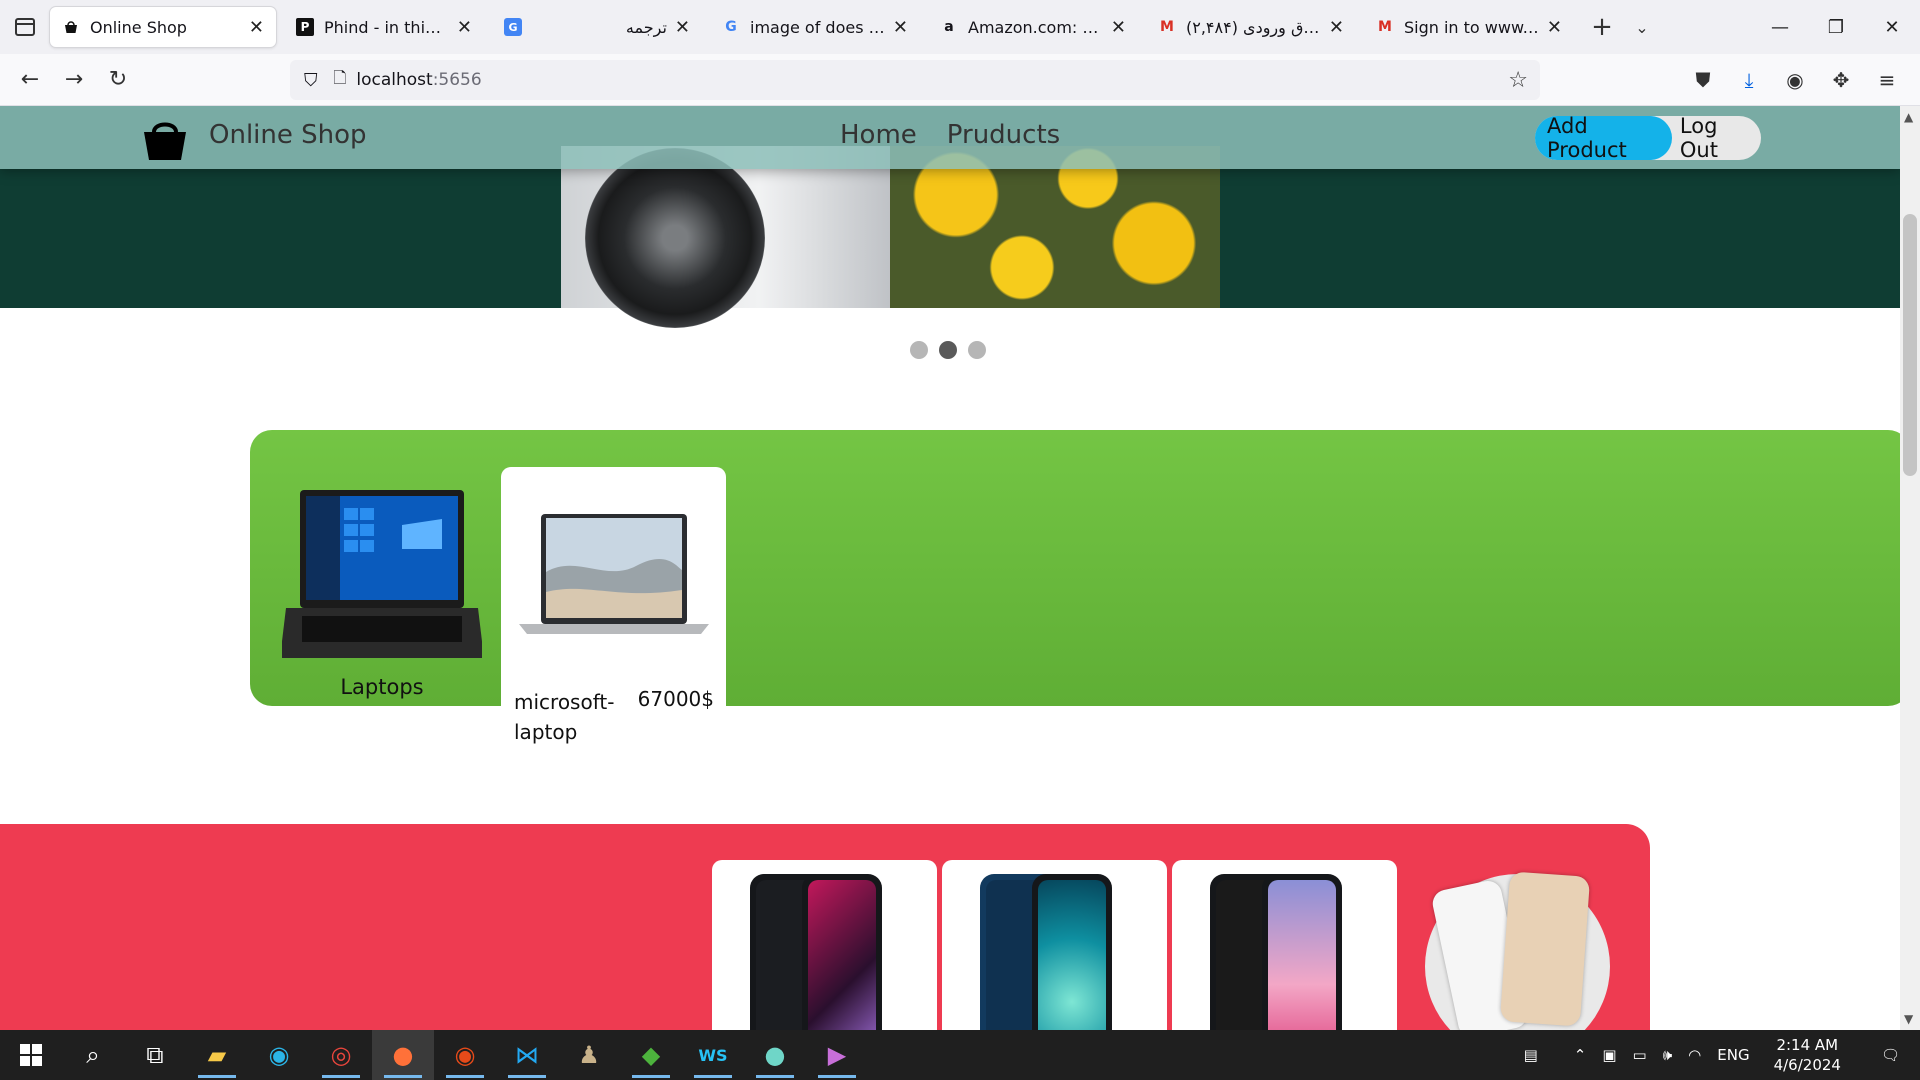 The image size is (1920, 1080). What do you see at coordinates (1780, 27) in the screenshot?
I see `minimize-icon: —` at bounding box center [1780, 27].